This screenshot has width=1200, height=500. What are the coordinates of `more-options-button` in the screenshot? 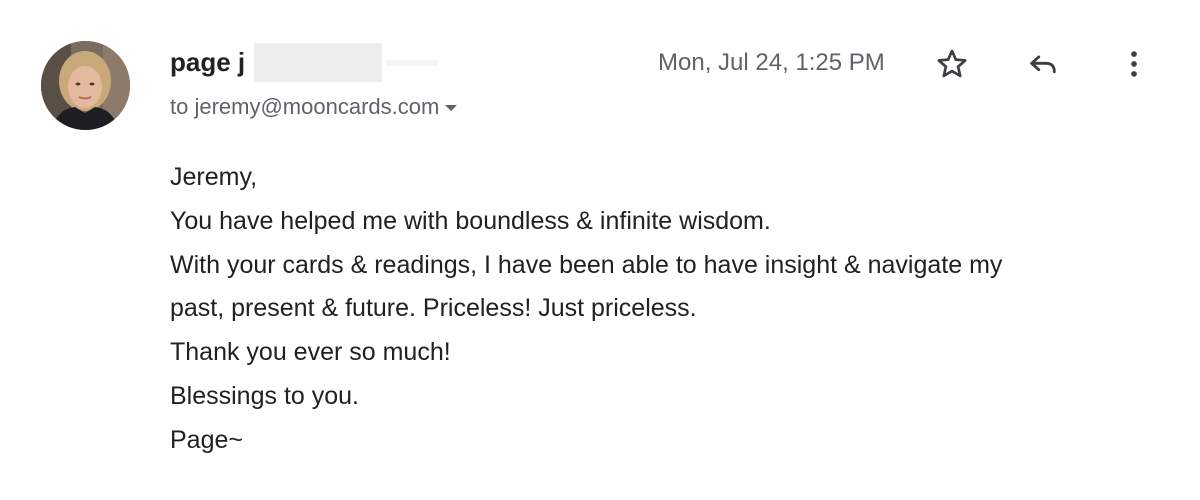 It's located at (1134, 64).